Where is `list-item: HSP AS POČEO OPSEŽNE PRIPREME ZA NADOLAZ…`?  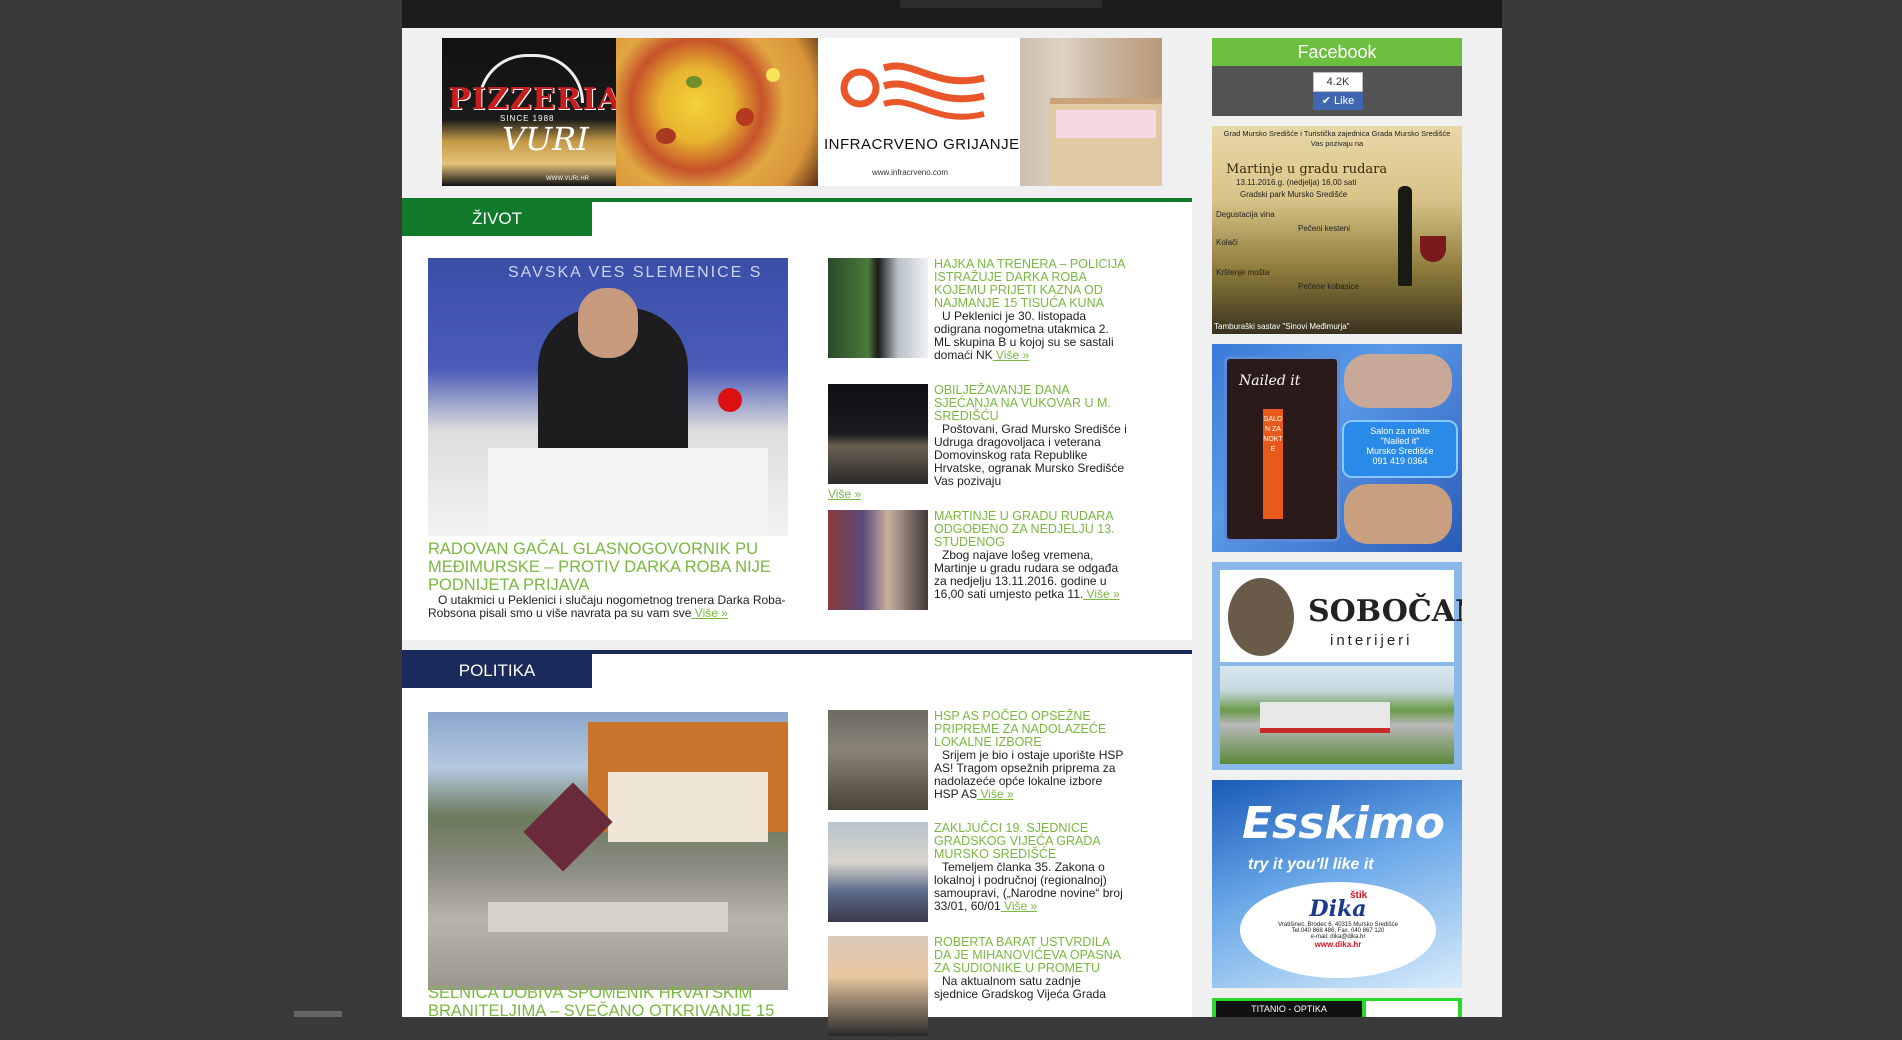 list-item: HSP AS POČEO OPSEŽNE PRIPREME ZA NADOLAZ… is located at coordinates (978, 762).